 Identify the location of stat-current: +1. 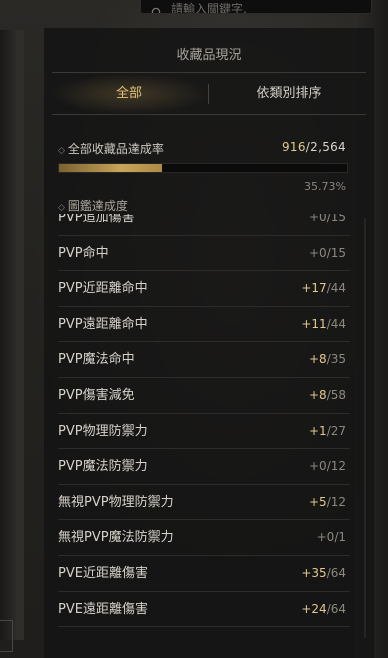
(317, 430).